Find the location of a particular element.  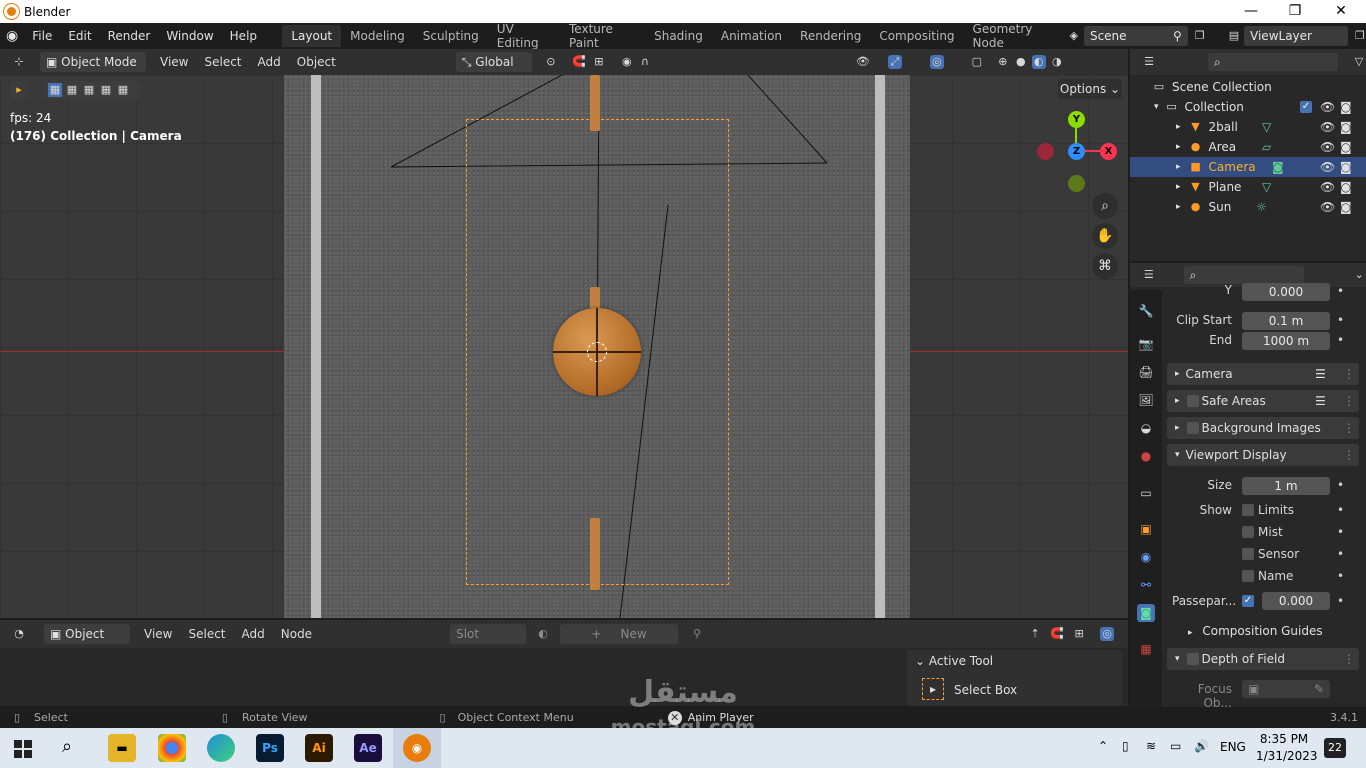

name-checkbox is located at coordinates (1248, 576).